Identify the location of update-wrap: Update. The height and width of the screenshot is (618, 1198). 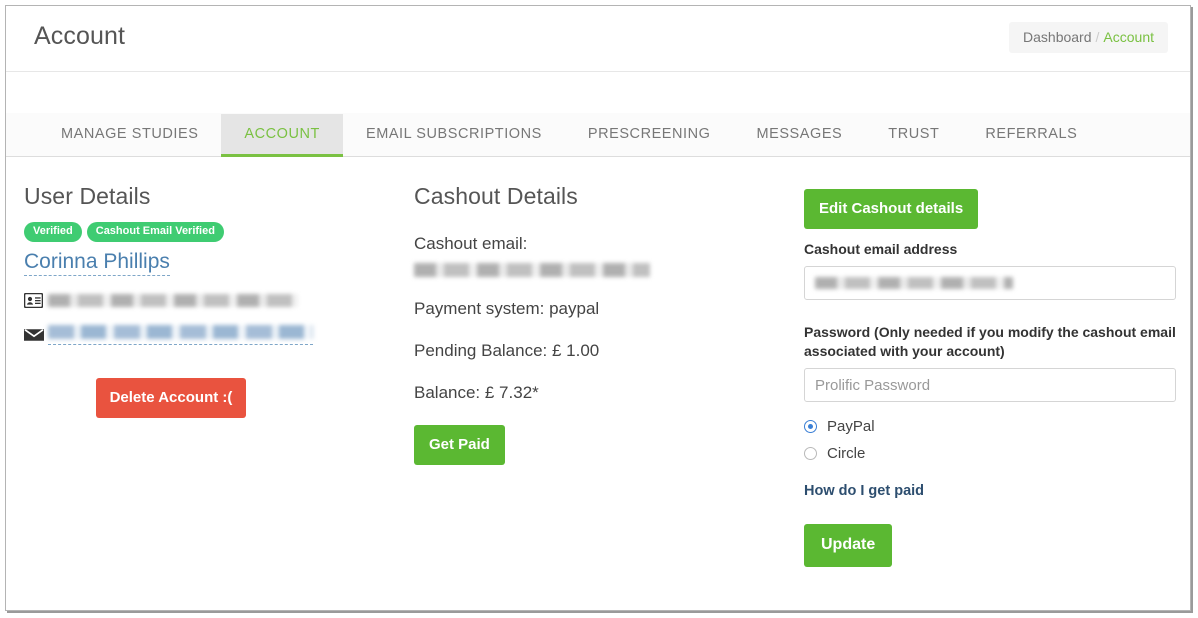
(990, 545).